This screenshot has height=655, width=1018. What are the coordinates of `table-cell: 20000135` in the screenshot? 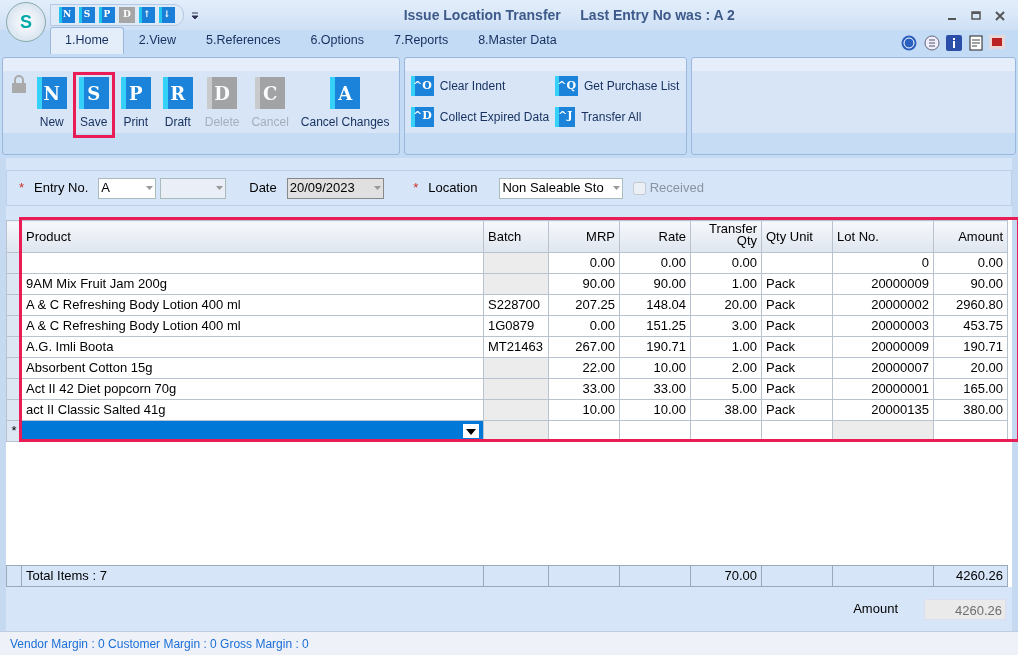 It's located at (883, 410).